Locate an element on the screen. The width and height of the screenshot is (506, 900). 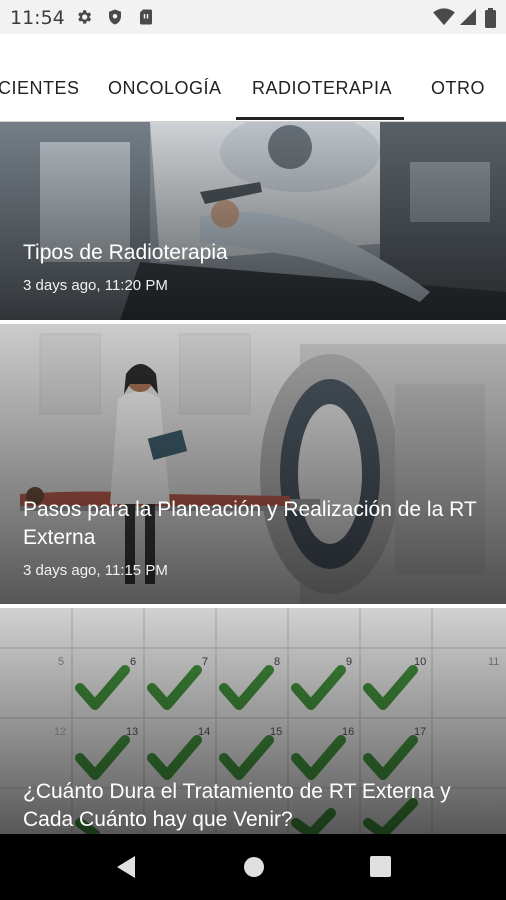
tab-pacientes: CIENTES is located at coordinates (40, 88).